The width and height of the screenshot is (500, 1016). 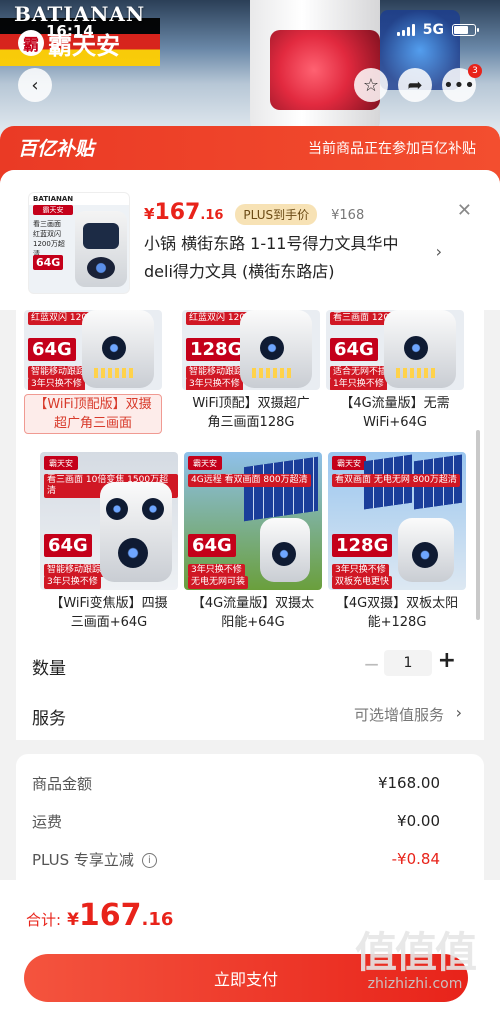 What do you see at coordinates (284, 258) in the screenshot?
I see `store-name: 小锅 横街东路 1-11号得力文具华中deli得力文具 (横街东路店)` at bounding box center [284, 258].